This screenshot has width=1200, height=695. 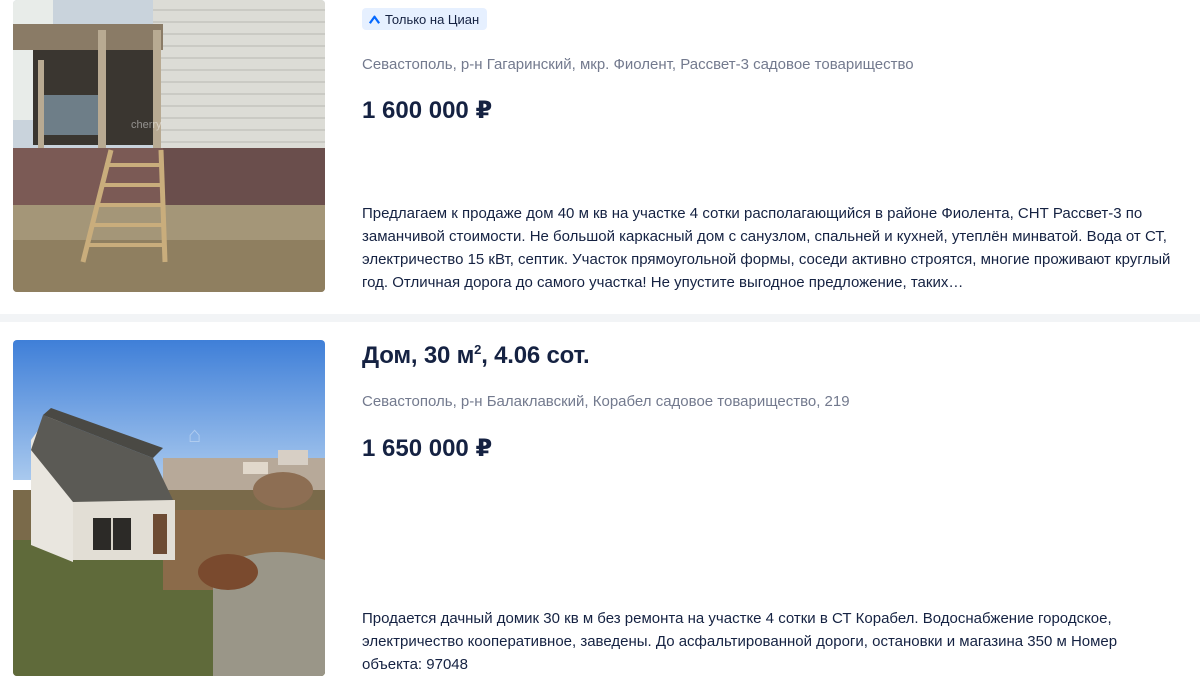 I want to click on country-house-photo: ⌂, so click(x=169, y=508).